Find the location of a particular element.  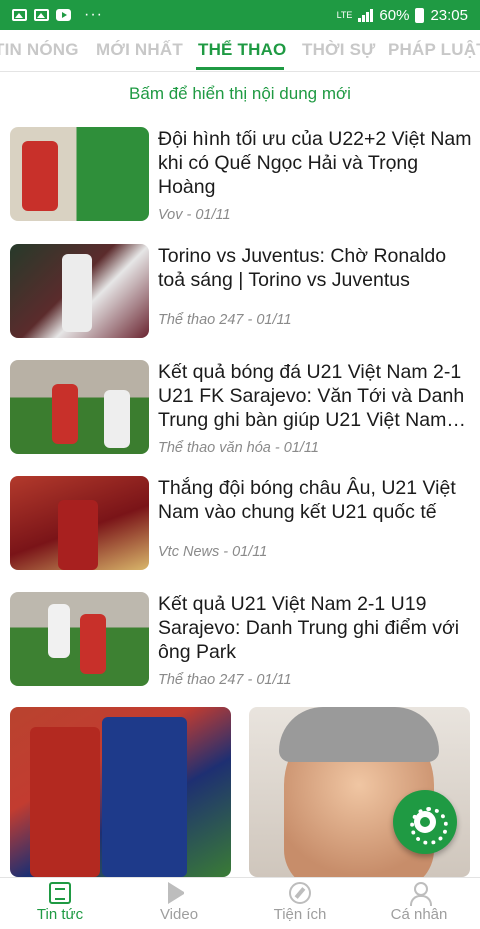

article-source-date: Vov - 01/11 is located at coordinates (194, 215).